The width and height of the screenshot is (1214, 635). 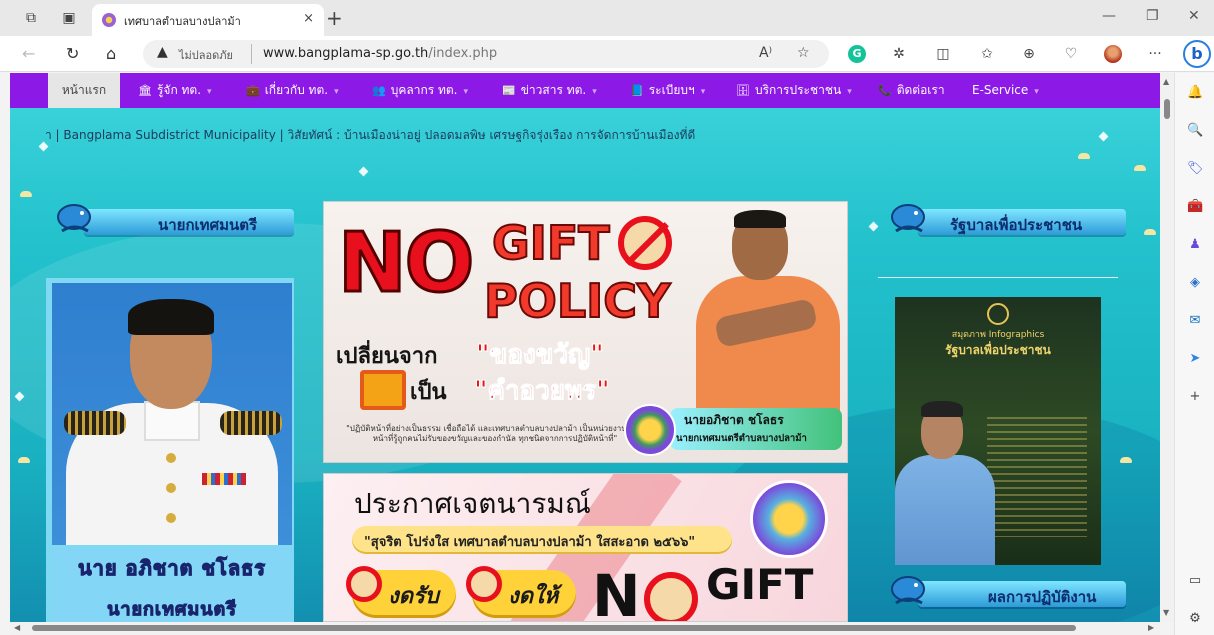 I want to click on menu-regulations: 📘 ระเบียบฯ ▾, so click(x=667, y=90).